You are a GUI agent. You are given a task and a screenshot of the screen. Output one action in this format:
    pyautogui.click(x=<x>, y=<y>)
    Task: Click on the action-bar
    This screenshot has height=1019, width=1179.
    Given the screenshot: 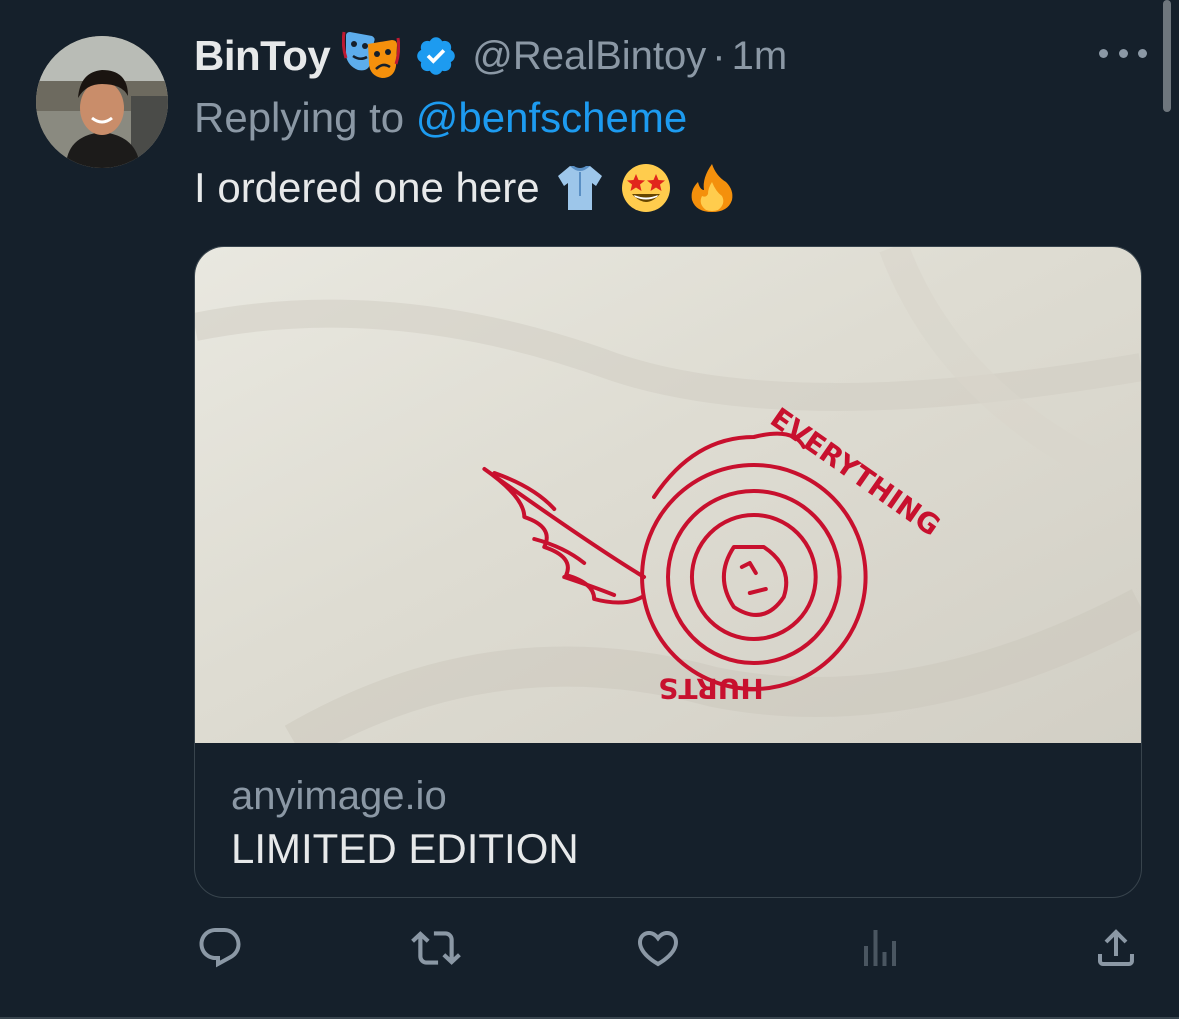 What is the action you would take?
    pyautogui.click(x=668, y=950)
    